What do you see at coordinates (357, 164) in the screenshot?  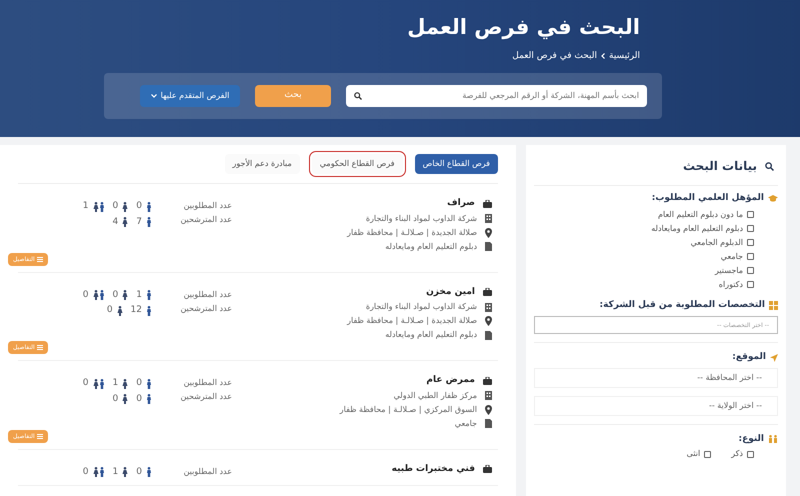 I see `tab: فرص القطاع الحكومي` at bounding box center [357, 164].